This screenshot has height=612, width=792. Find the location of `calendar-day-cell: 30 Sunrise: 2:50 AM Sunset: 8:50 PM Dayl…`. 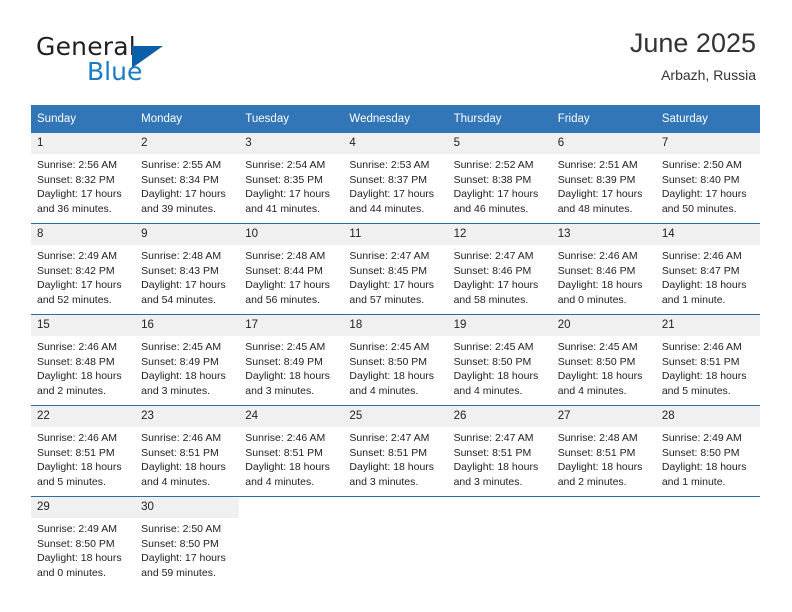

calendar-day-cell: 30 Sunrise: 2:50 AM Sunset: 8:50 PM Dayl… is located at coordinates (187, 541).